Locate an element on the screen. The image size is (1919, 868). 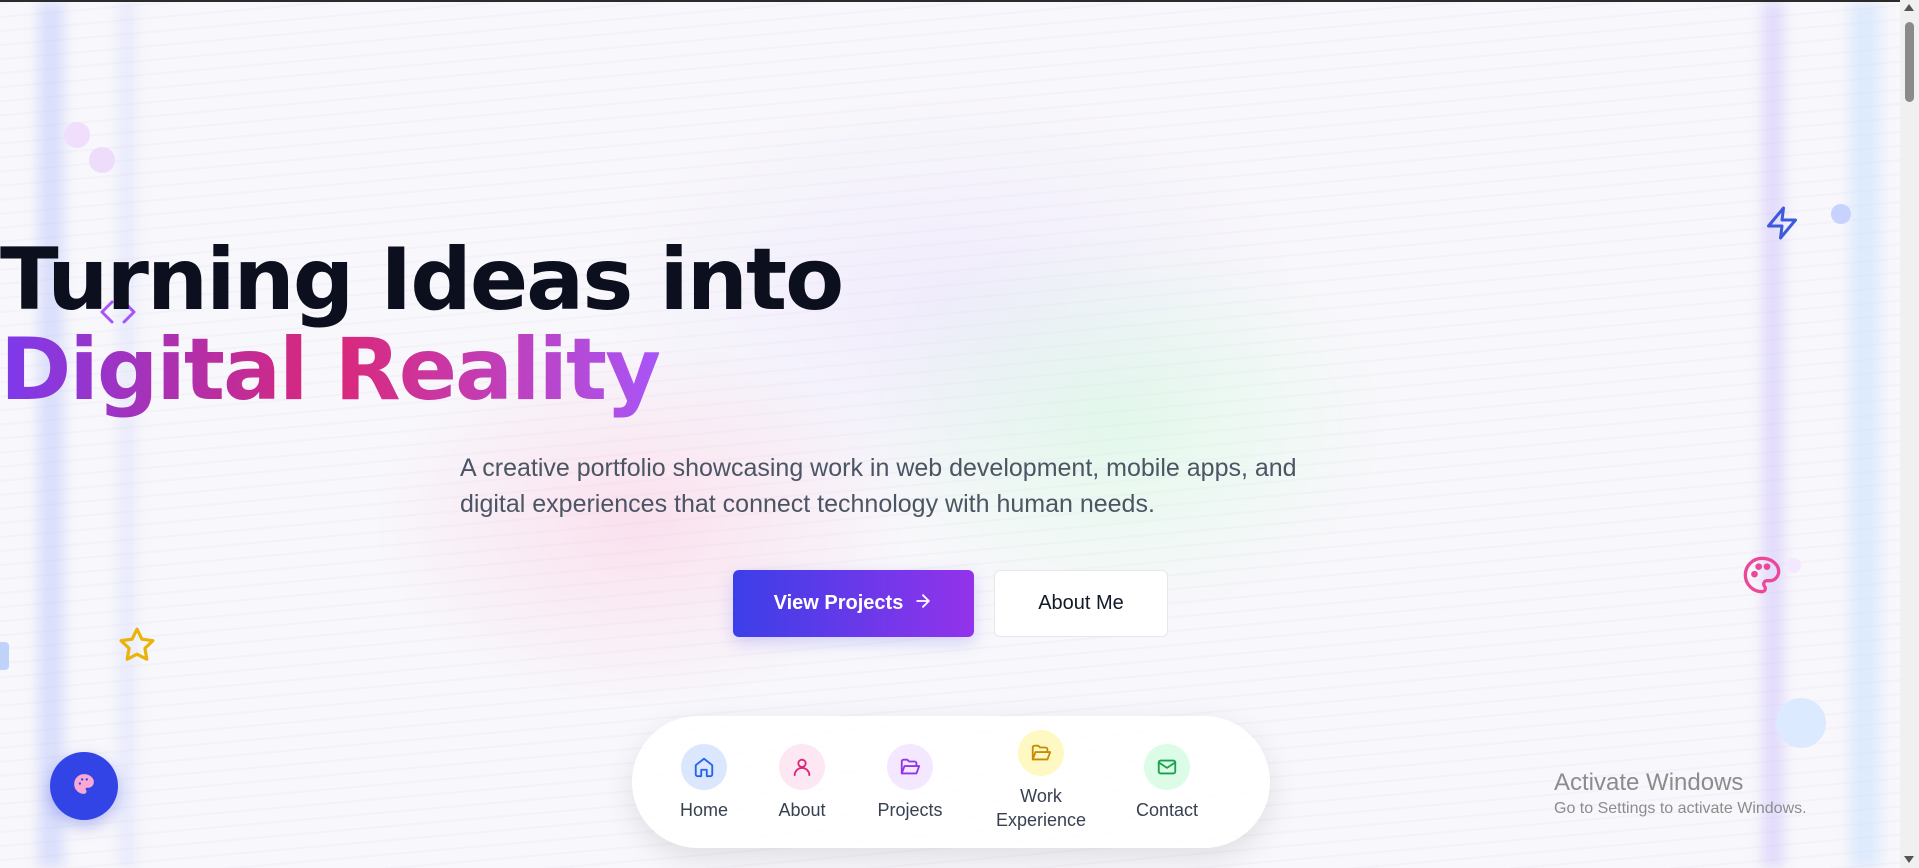
nav-item-projects: Projects is located at coordinates (910, 783).